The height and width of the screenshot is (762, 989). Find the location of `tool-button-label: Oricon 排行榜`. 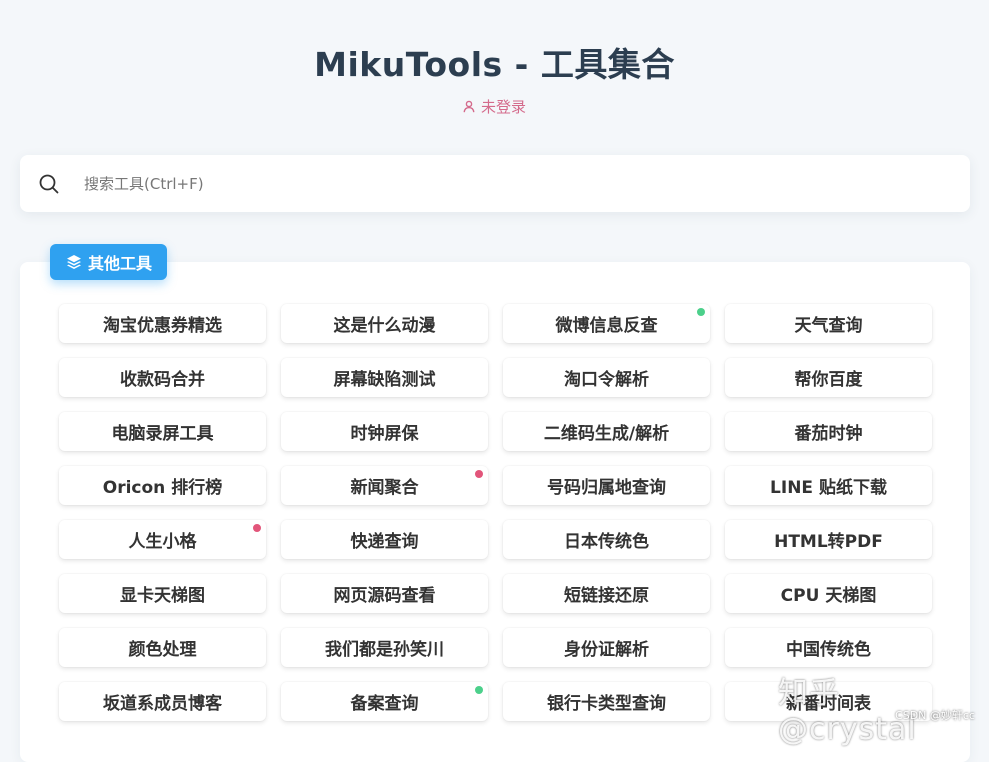

tool-button-label: Oricon 排行榜 is located at coordinates (162, 488).